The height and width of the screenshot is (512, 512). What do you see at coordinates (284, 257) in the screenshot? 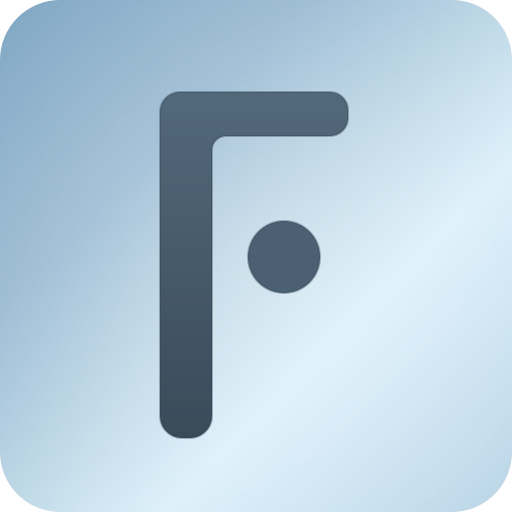
I see `logo-dot` at bounding box center [284, 257].